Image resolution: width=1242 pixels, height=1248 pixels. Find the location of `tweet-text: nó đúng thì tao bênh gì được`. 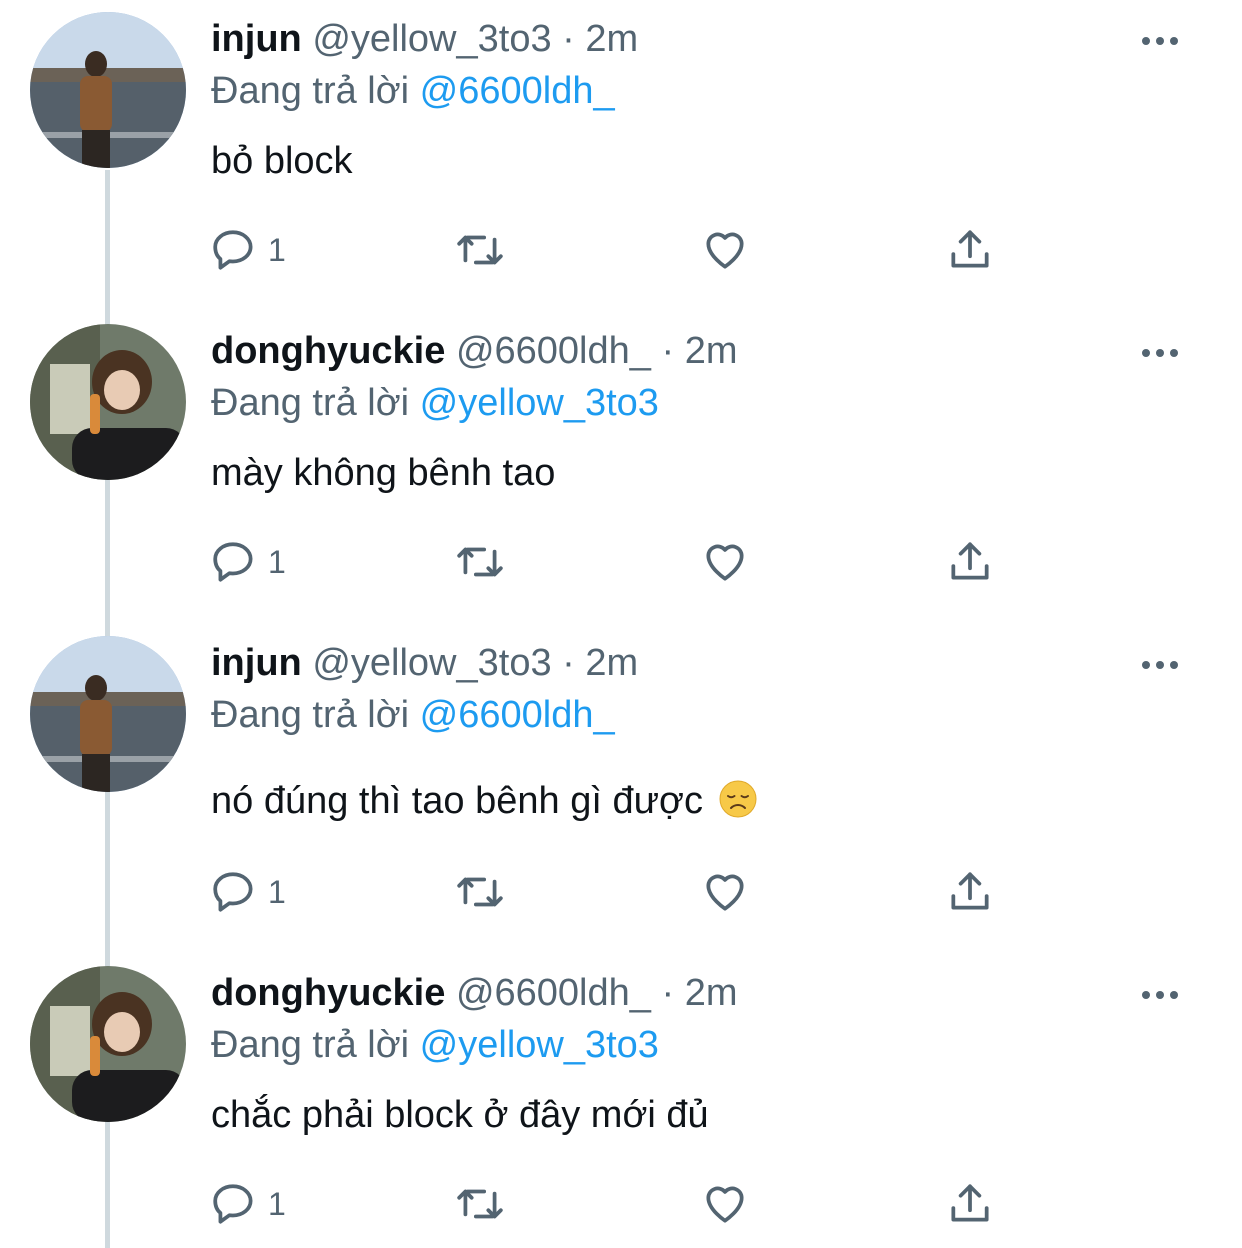

tweet-text: nó đúng thì tao bênh gì được is located at coordinates (457, 801).